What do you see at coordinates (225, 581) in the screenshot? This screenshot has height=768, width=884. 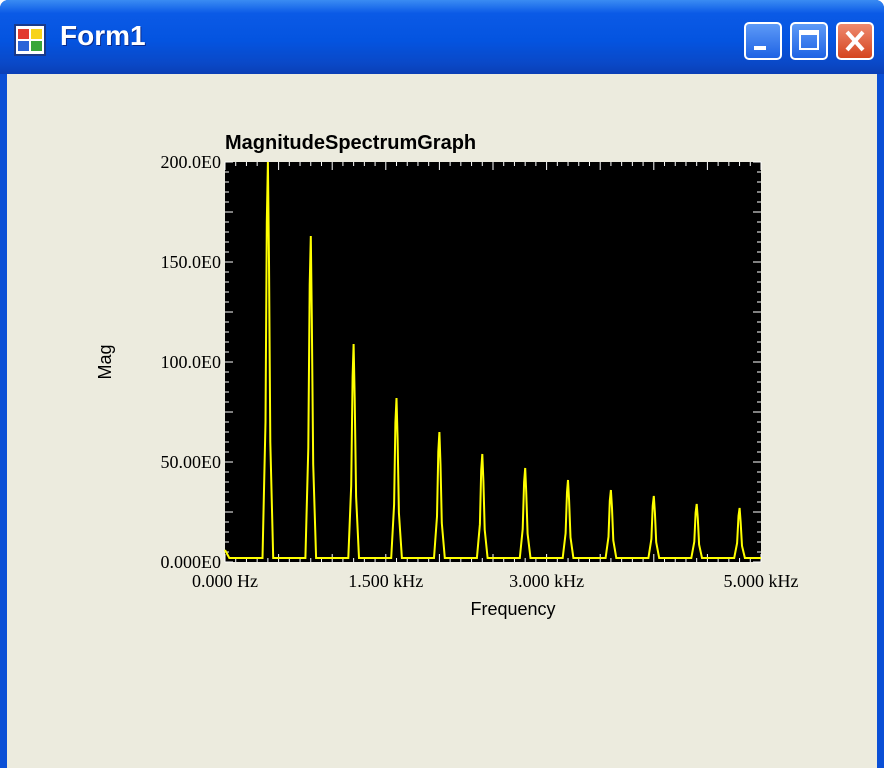 I see `x-tick-label: 0.000 Hz` at bounding box center [225, 581].